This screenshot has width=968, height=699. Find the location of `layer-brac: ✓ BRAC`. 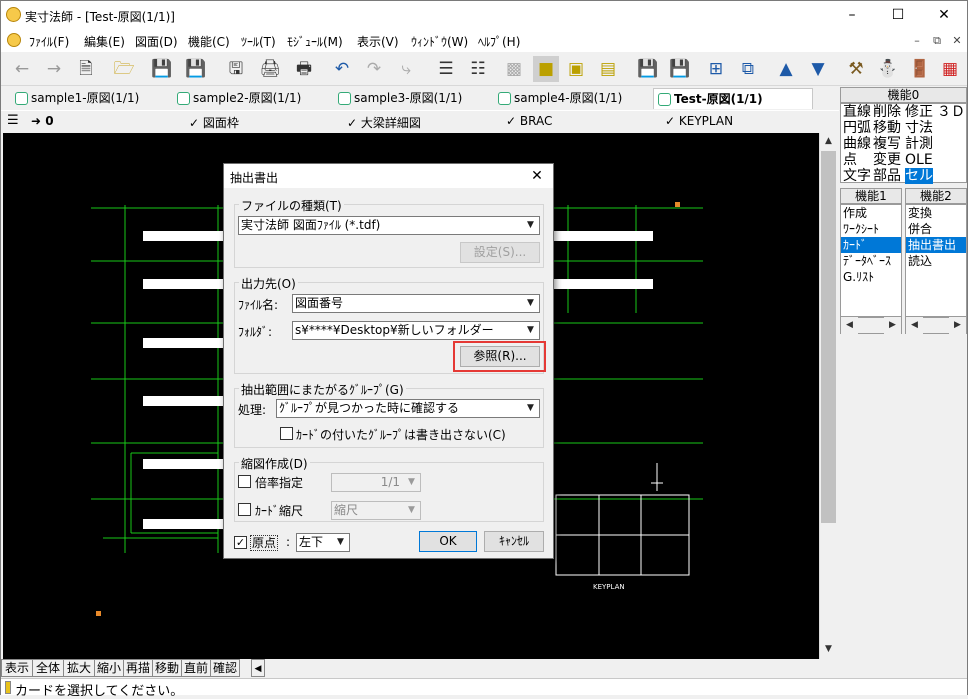

layer-brac: ✓ BRAC is located at coordinates (529, 121).